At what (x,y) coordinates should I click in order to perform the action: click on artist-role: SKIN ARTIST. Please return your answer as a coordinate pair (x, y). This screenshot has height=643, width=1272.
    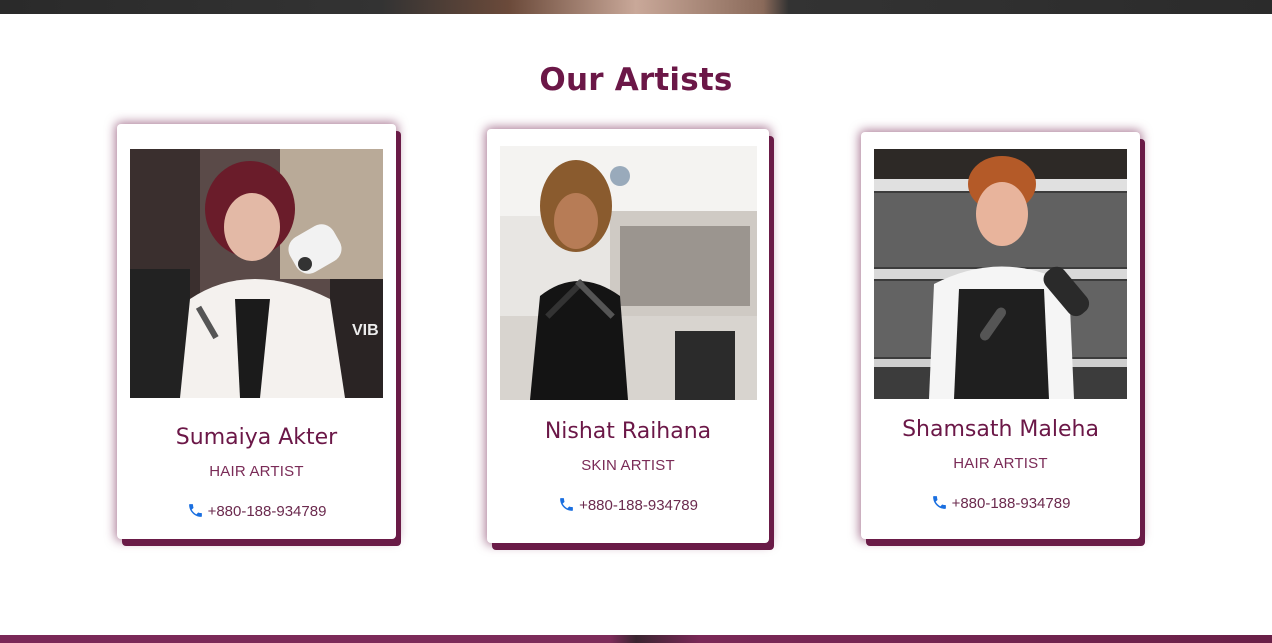
    Looking at the image, I should click on (628, 465).